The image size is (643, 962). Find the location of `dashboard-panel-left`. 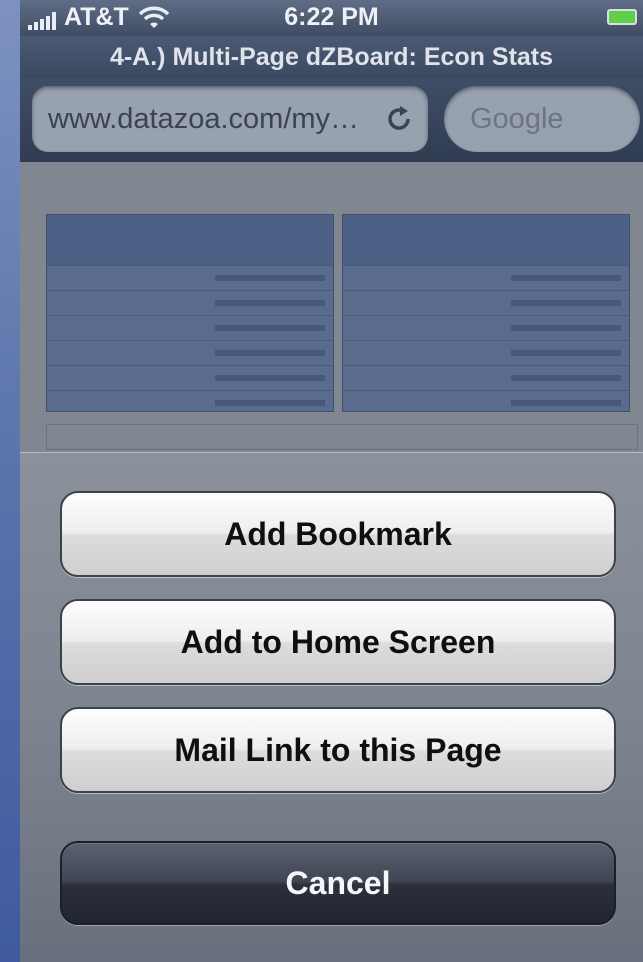

dashboard-panel-left is located at coordinates (190, 313).